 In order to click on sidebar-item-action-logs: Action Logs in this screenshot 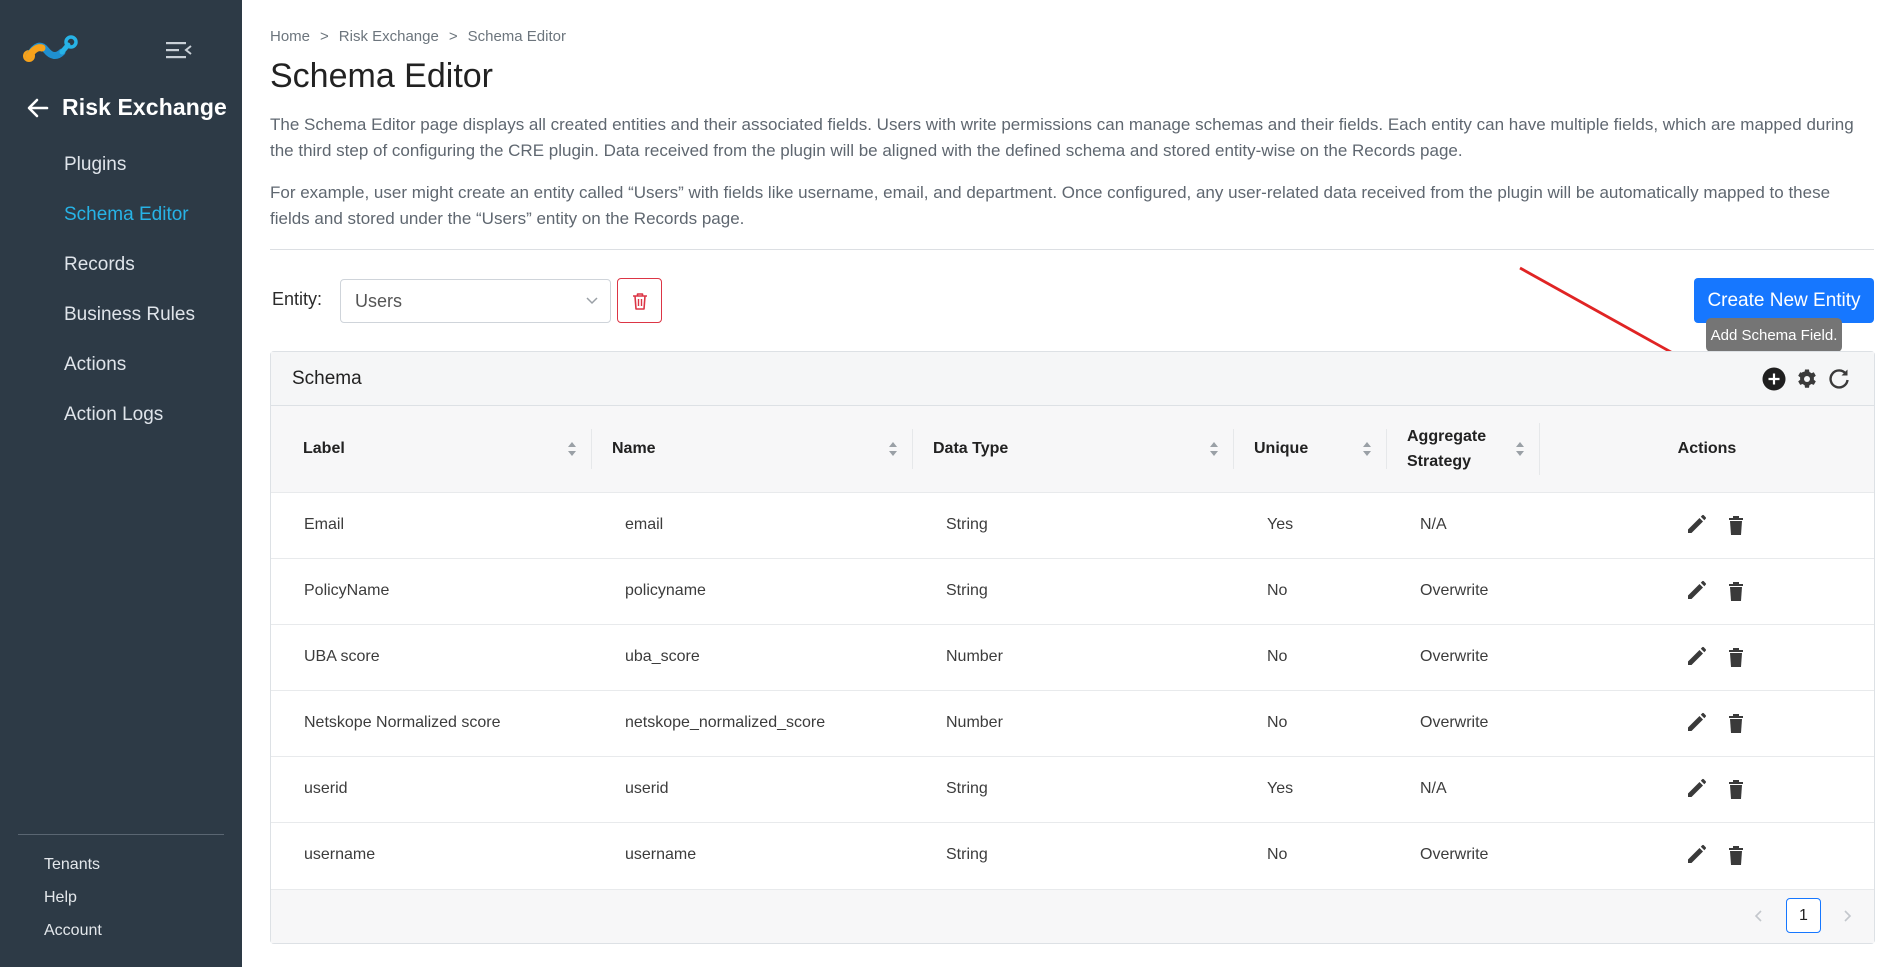, I will do `click(129, 423)`.